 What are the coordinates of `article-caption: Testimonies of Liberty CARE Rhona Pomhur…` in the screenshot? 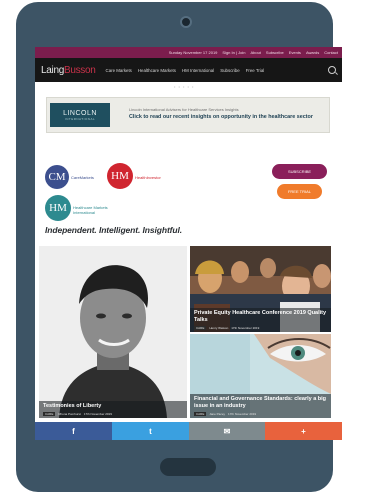 It's located at (113, 409).